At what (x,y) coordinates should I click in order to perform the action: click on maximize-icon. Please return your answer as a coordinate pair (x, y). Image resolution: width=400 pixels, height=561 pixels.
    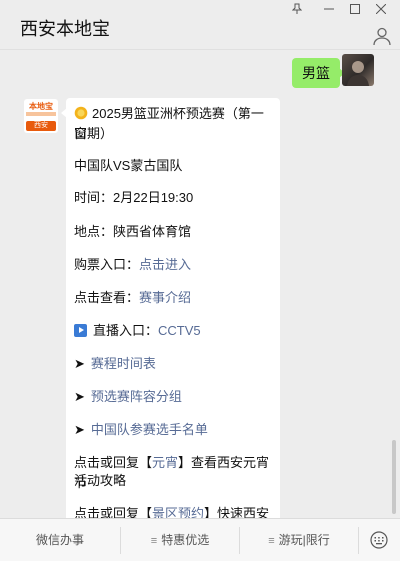
    Looking at the image, I should click on (355, 11).